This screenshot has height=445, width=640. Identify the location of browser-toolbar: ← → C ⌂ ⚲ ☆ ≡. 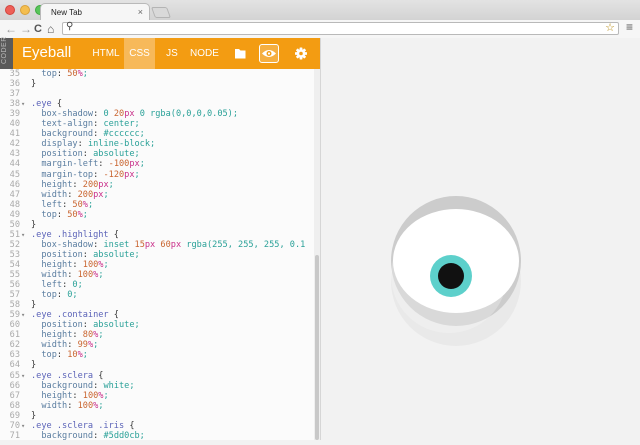
(320, 29).